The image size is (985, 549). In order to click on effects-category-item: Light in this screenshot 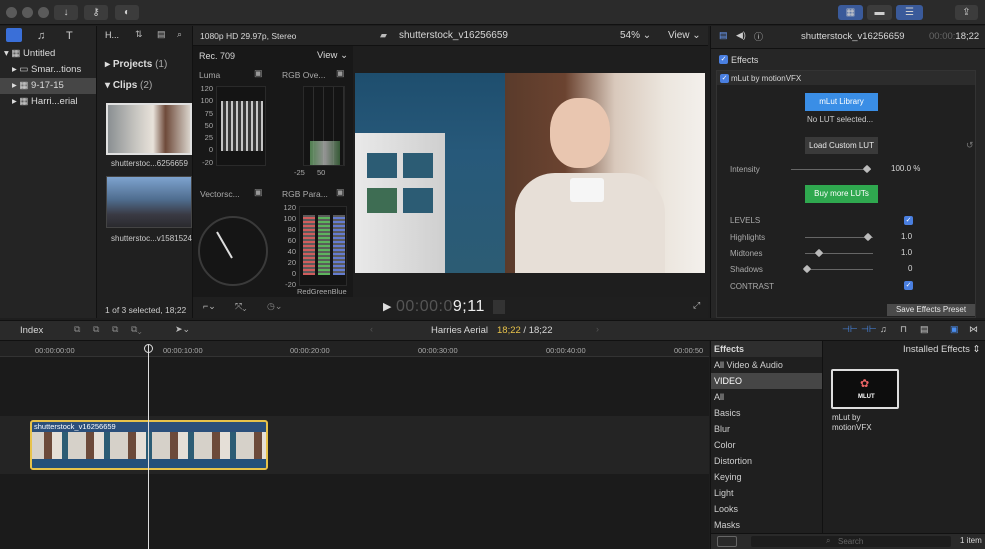, I will do `click(766, 493)`.